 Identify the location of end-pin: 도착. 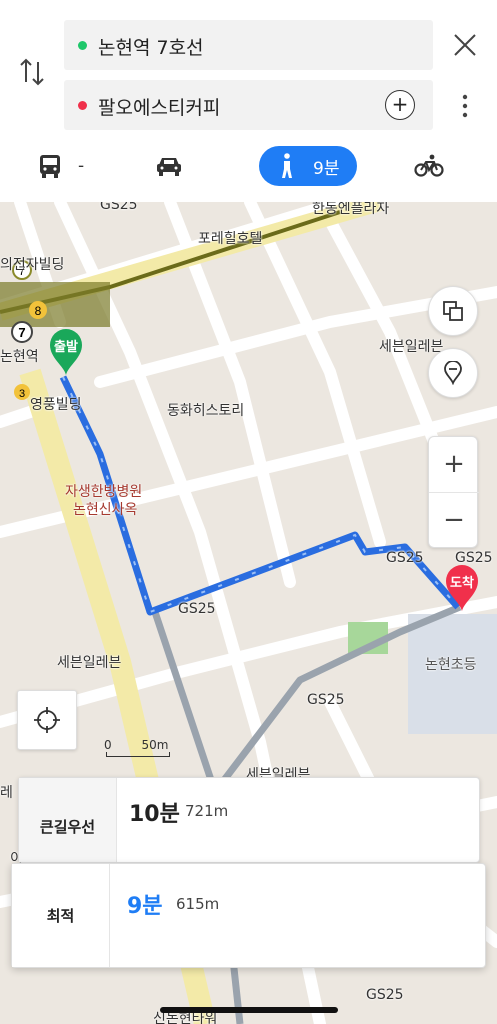
(462, 588).